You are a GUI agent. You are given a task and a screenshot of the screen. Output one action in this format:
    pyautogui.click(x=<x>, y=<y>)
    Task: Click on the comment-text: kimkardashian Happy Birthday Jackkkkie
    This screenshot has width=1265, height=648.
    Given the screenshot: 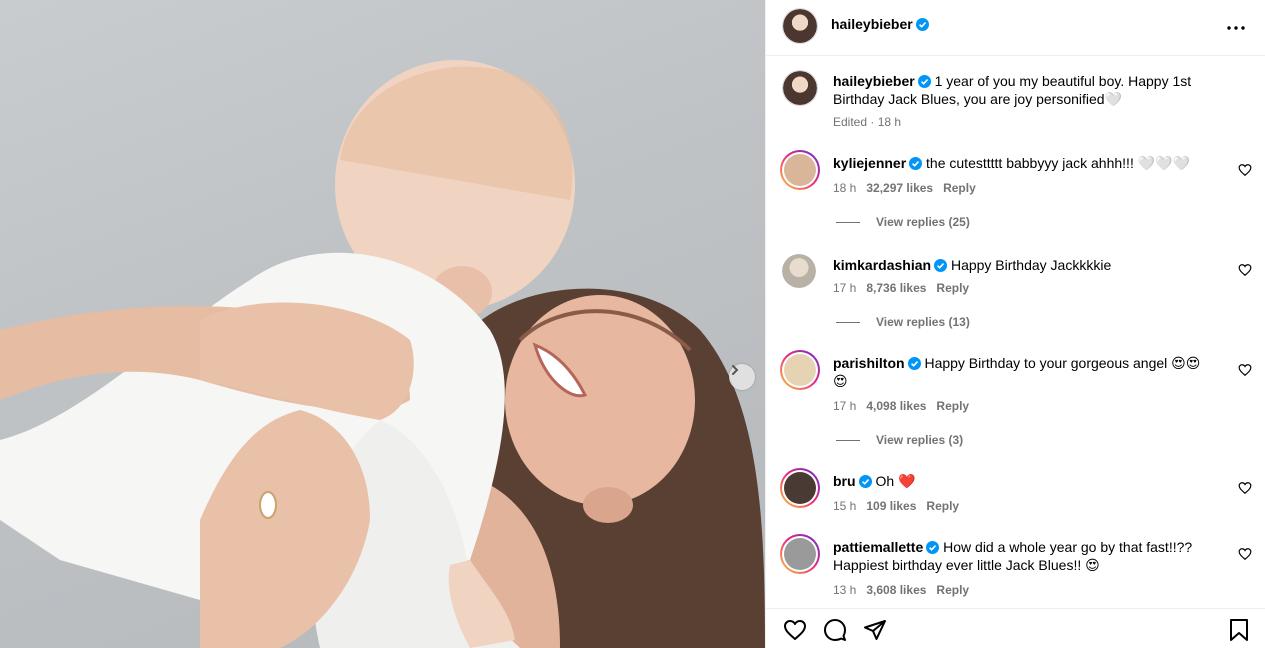 What is the action you would take?
    pyautogui.click(x=1023, y=265)
    